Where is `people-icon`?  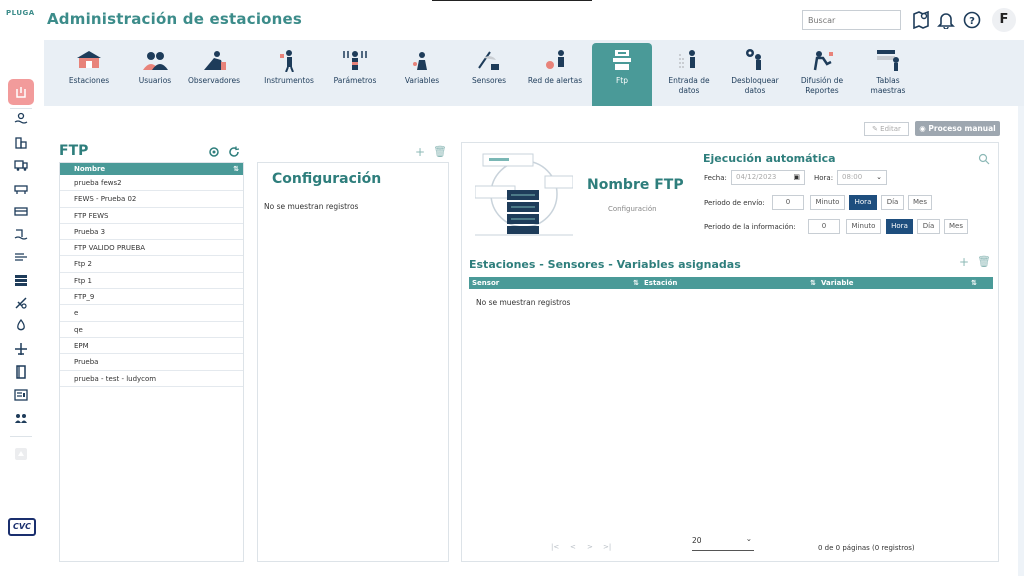
people-icon is located at coordinates (21, 418).